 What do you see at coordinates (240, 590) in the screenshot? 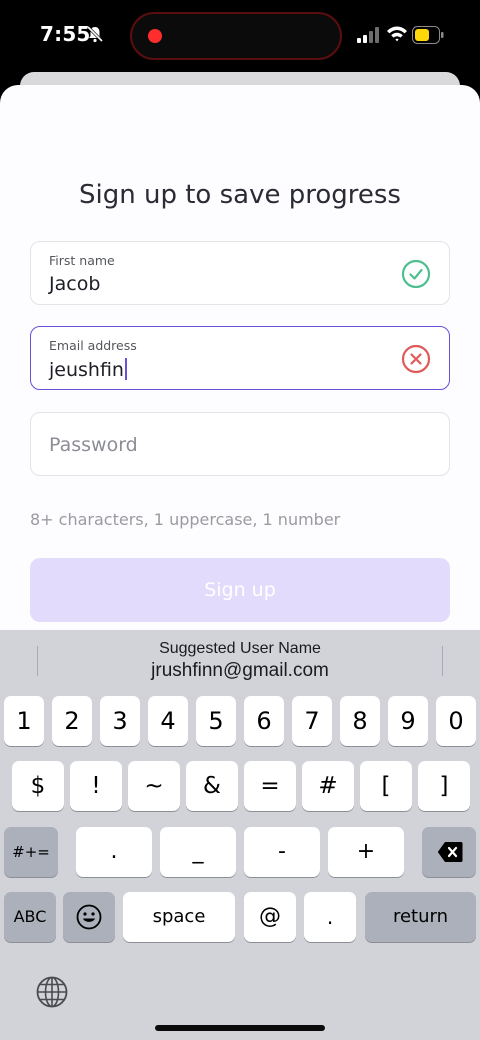
I see `sign-up-button: Sign up` at bounding box center [240, 590].